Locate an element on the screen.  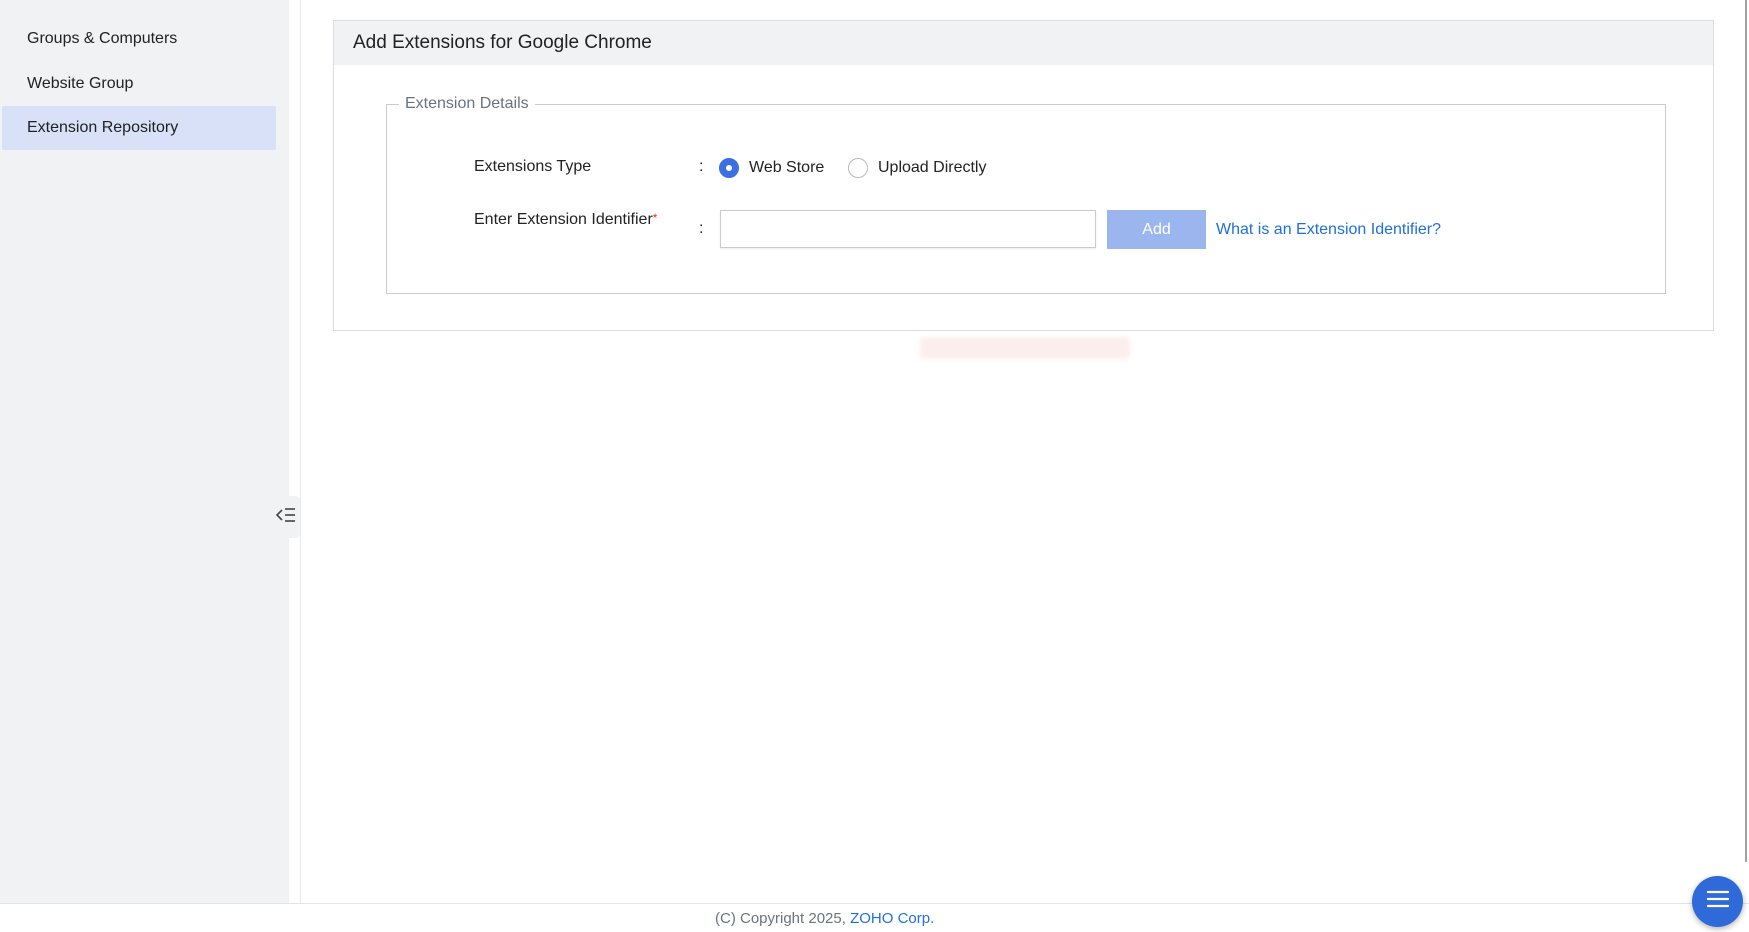
sidebar-item-groups-computers: Groups & Computers is located at coordinates (139, 39).